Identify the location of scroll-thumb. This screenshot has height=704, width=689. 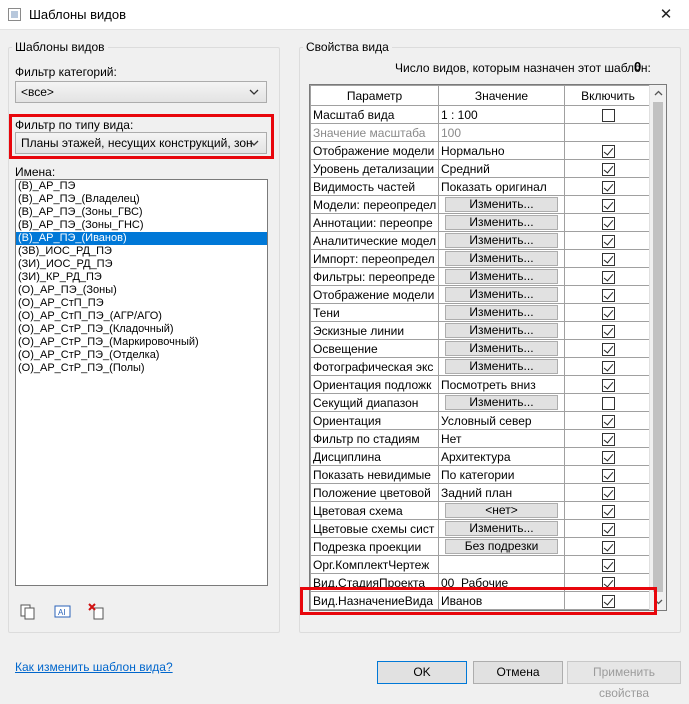
(658, 347).